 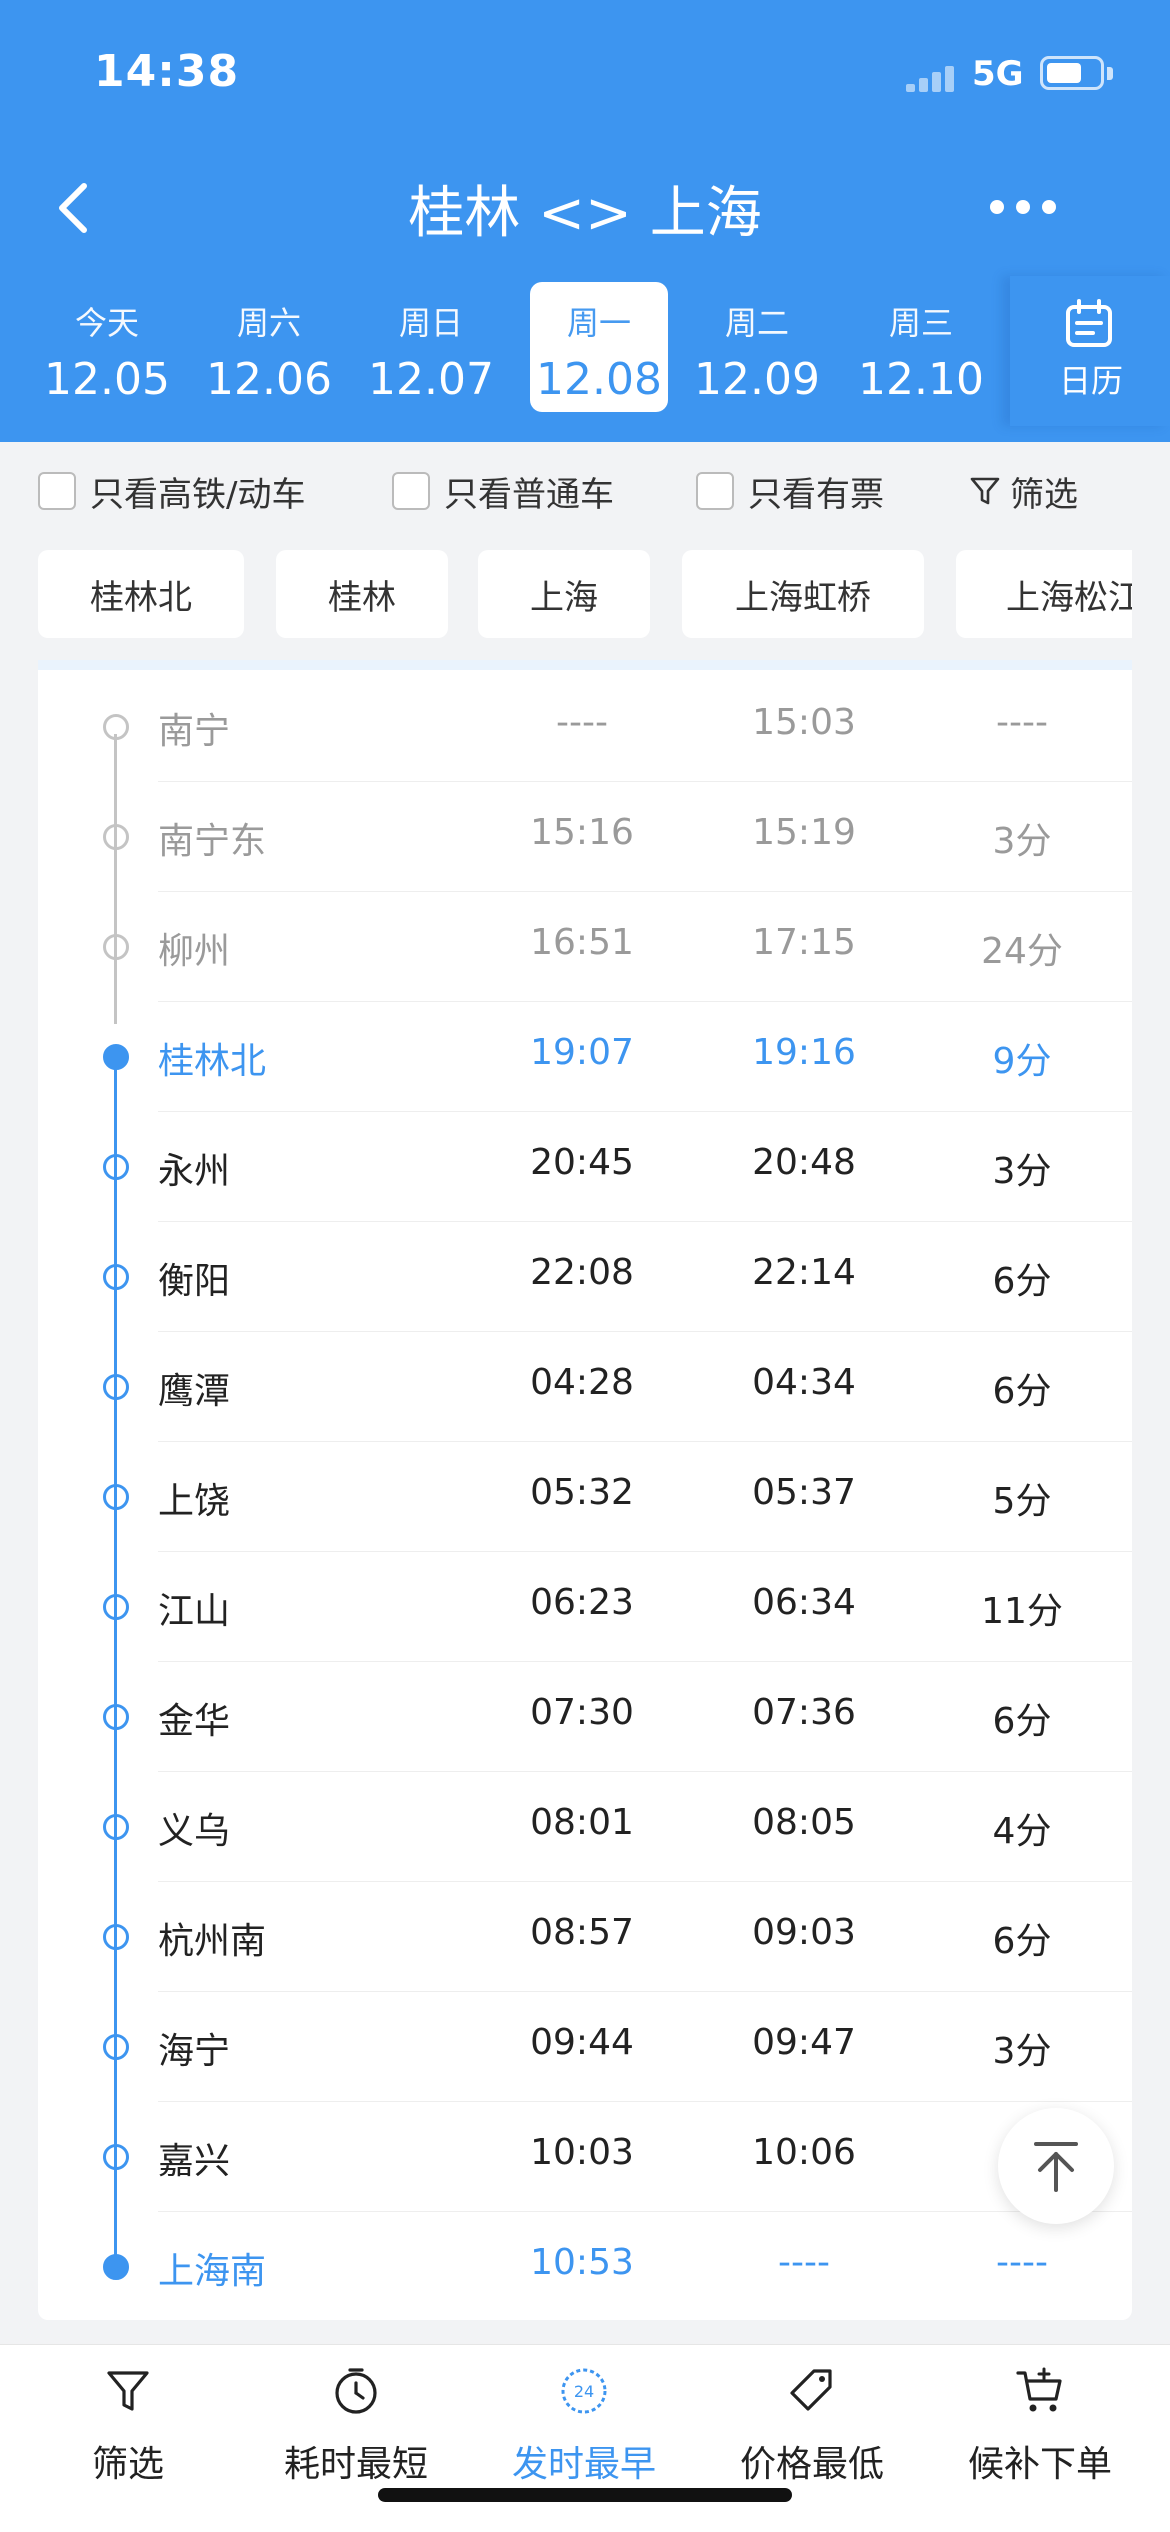 I want to click on stop-name: 桂林北, so click(x=212, y=1061).